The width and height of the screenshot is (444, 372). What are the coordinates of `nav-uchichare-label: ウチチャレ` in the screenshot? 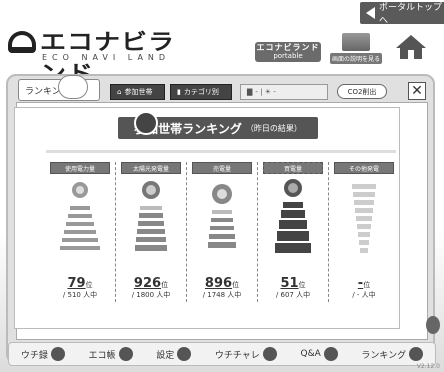 It's located at (237, 355).